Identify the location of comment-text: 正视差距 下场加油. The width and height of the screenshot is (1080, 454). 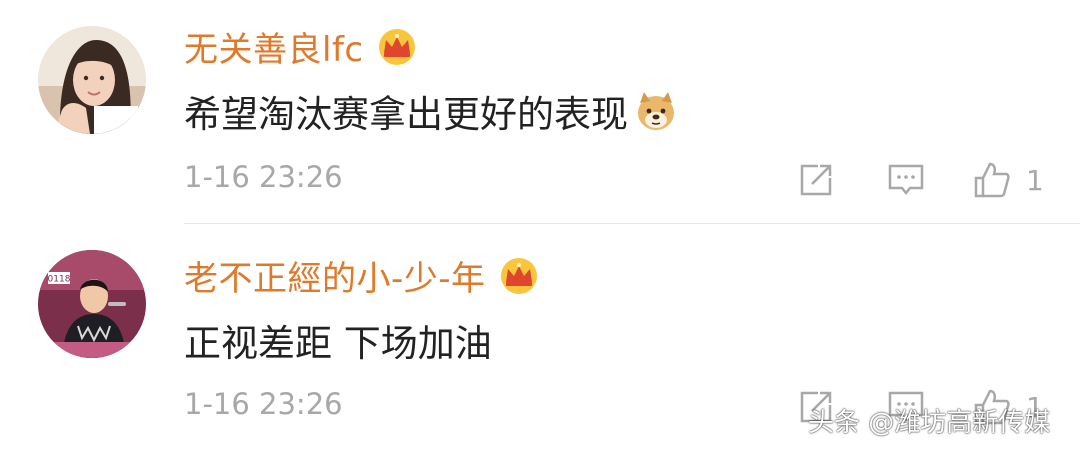
(338, 340).